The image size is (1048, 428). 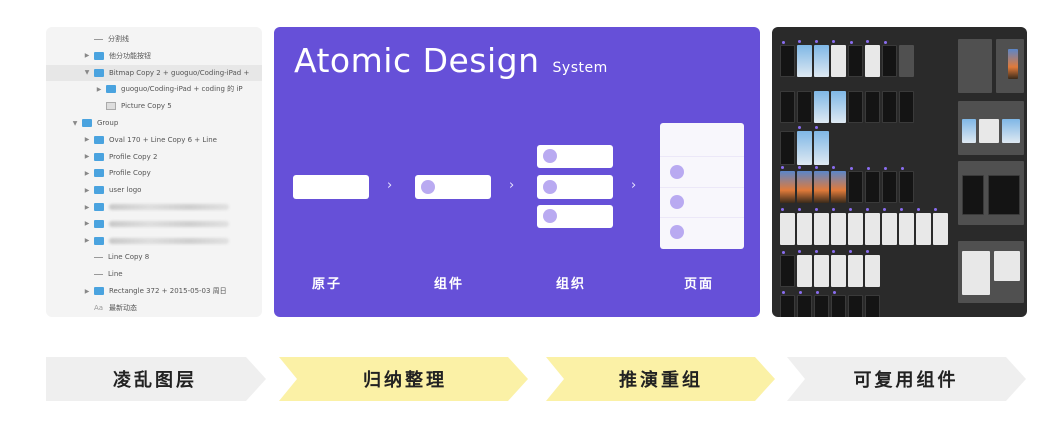 I want to click on process-step-label: 凌乱图层, so click(x=155, y=380).